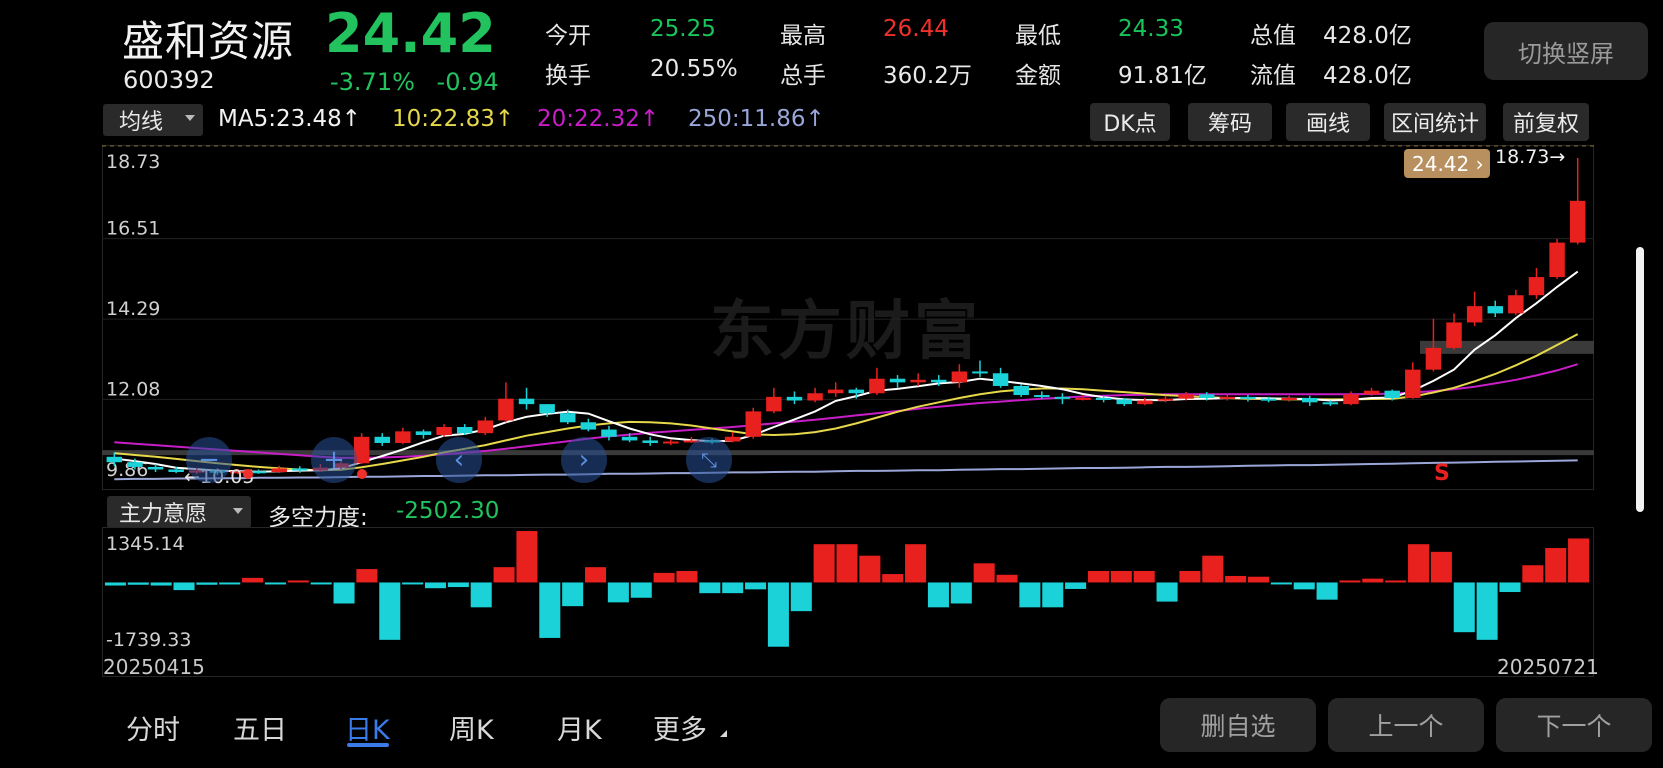  Describe the element at coordinates (723, 733) in the screenshot. I see `more-caret-icon` at that location.